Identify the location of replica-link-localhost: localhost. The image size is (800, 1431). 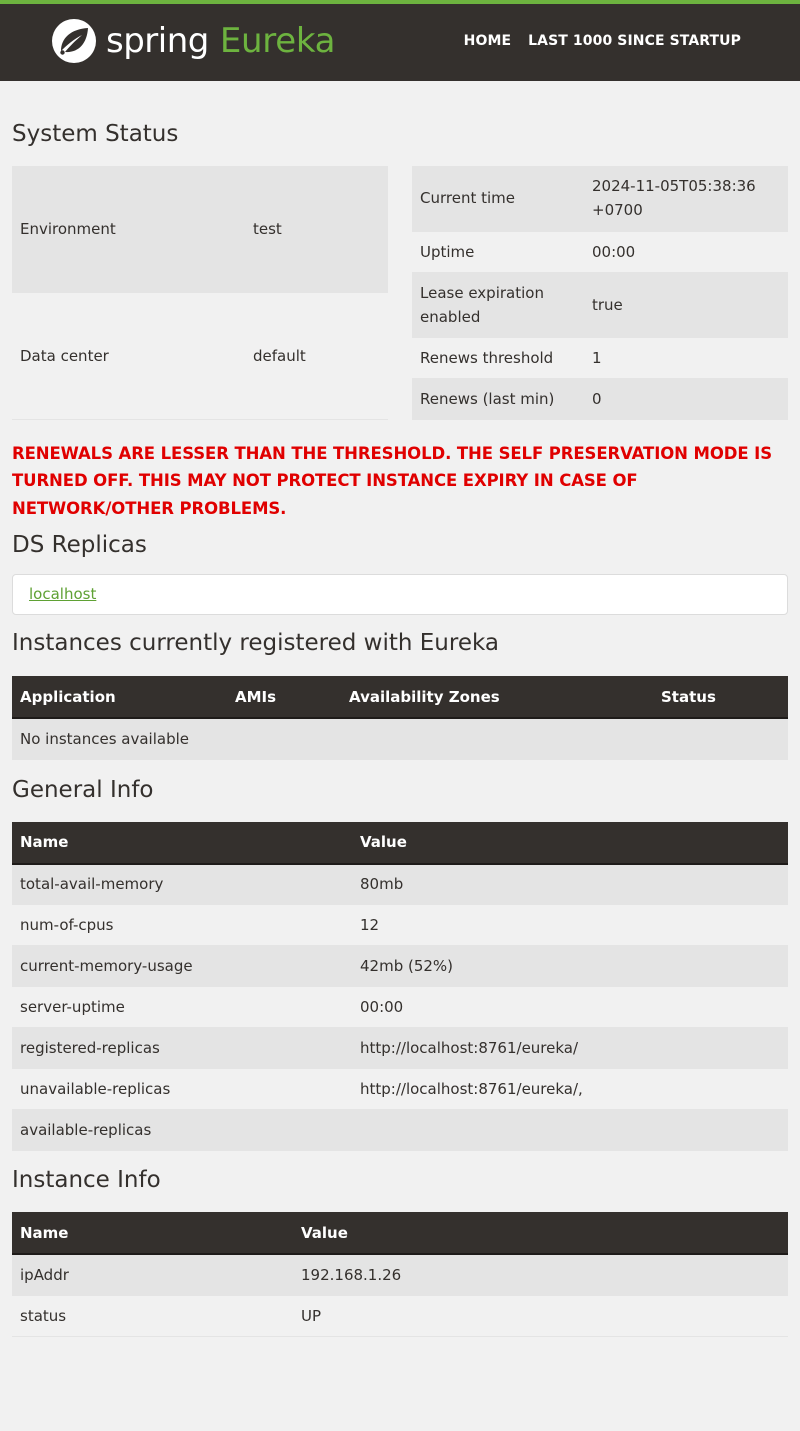
(62, 594).